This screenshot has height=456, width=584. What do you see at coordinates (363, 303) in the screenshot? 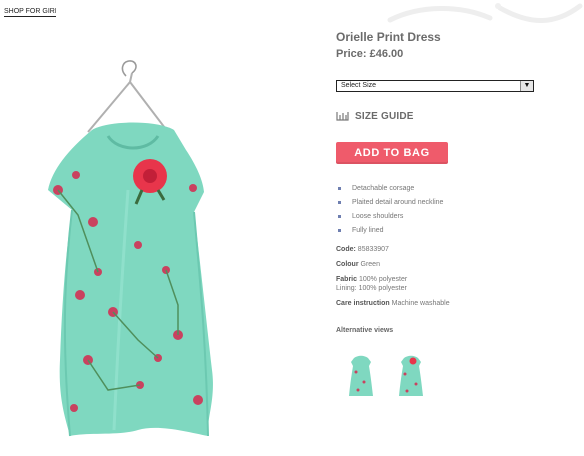
I see `care-label: Care instruction` at bounding box center [363, 303].